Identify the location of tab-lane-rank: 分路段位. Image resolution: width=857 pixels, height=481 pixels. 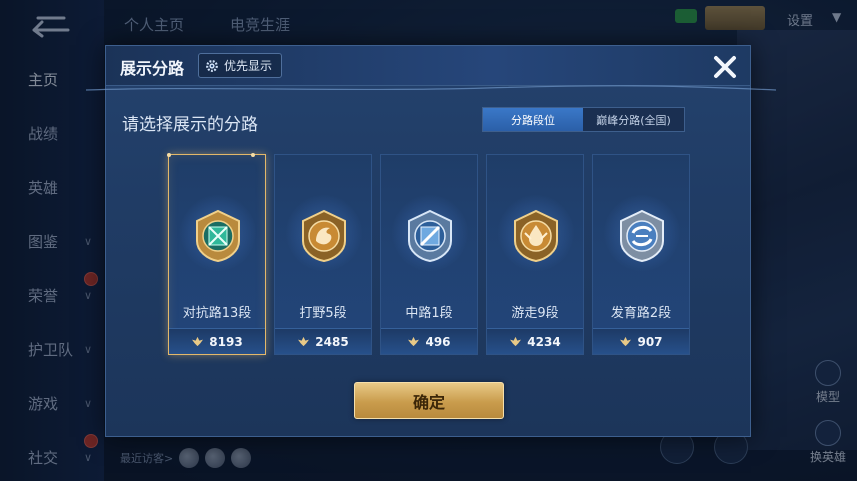
(533, 119).